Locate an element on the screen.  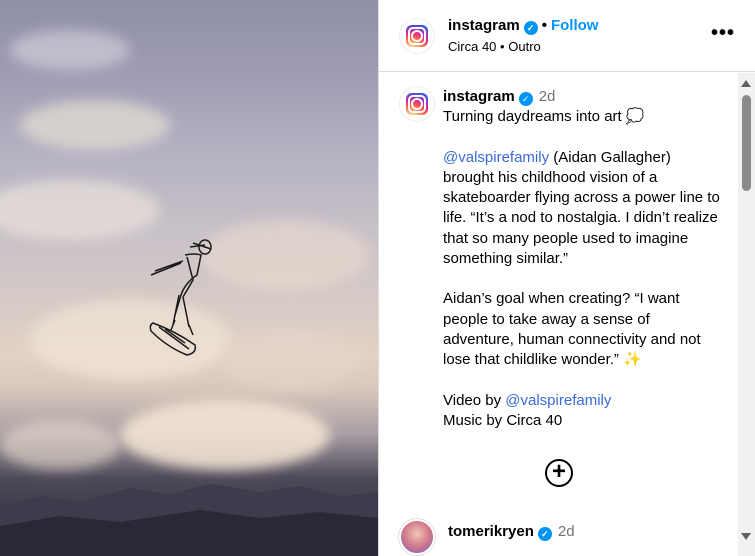
follow-button: Follow is located at coordinates (575, 25).